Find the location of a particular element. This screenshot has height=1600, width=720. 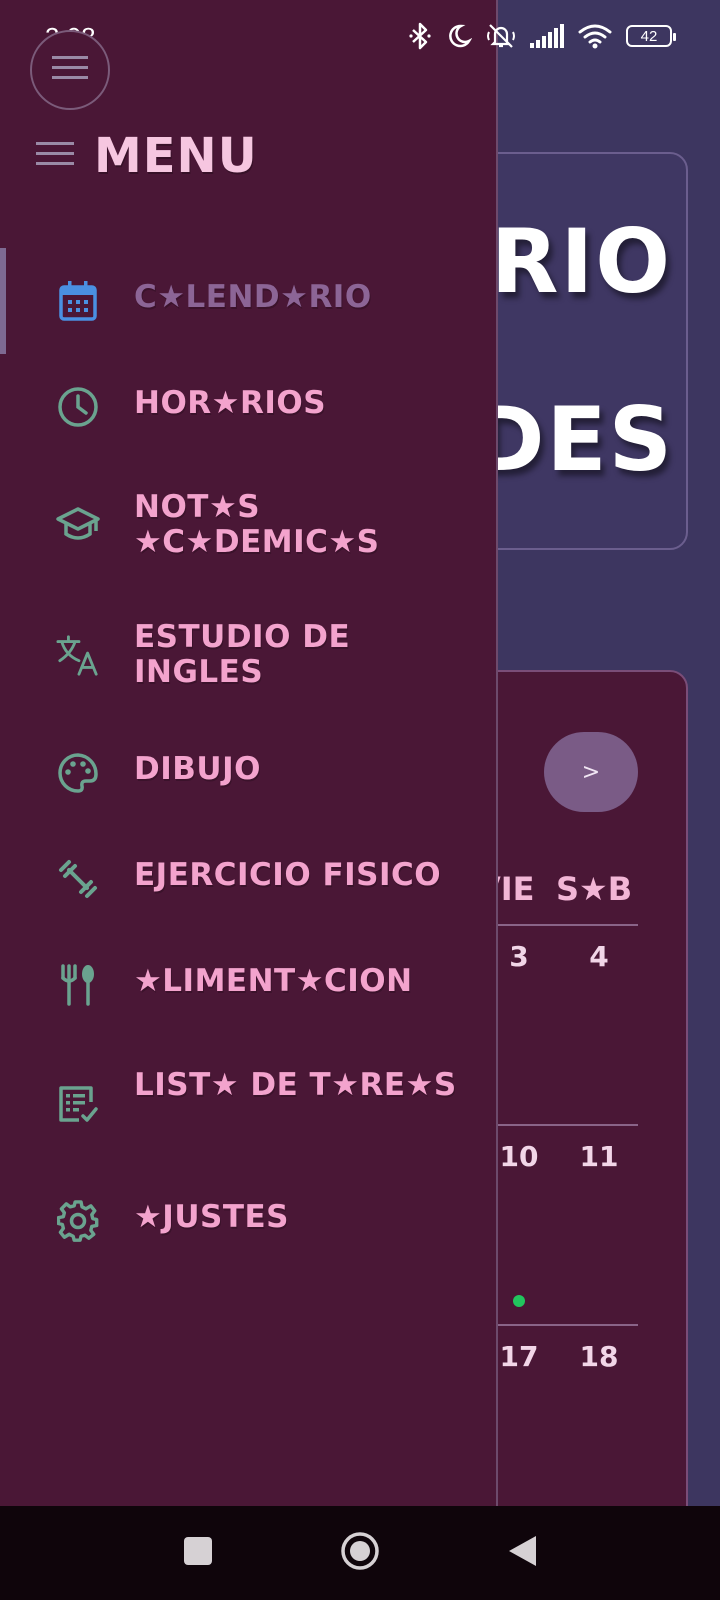

nav-item-notas-academicas: NOT★S ★C★DEMIC★S is located at coordinates (249, 525).